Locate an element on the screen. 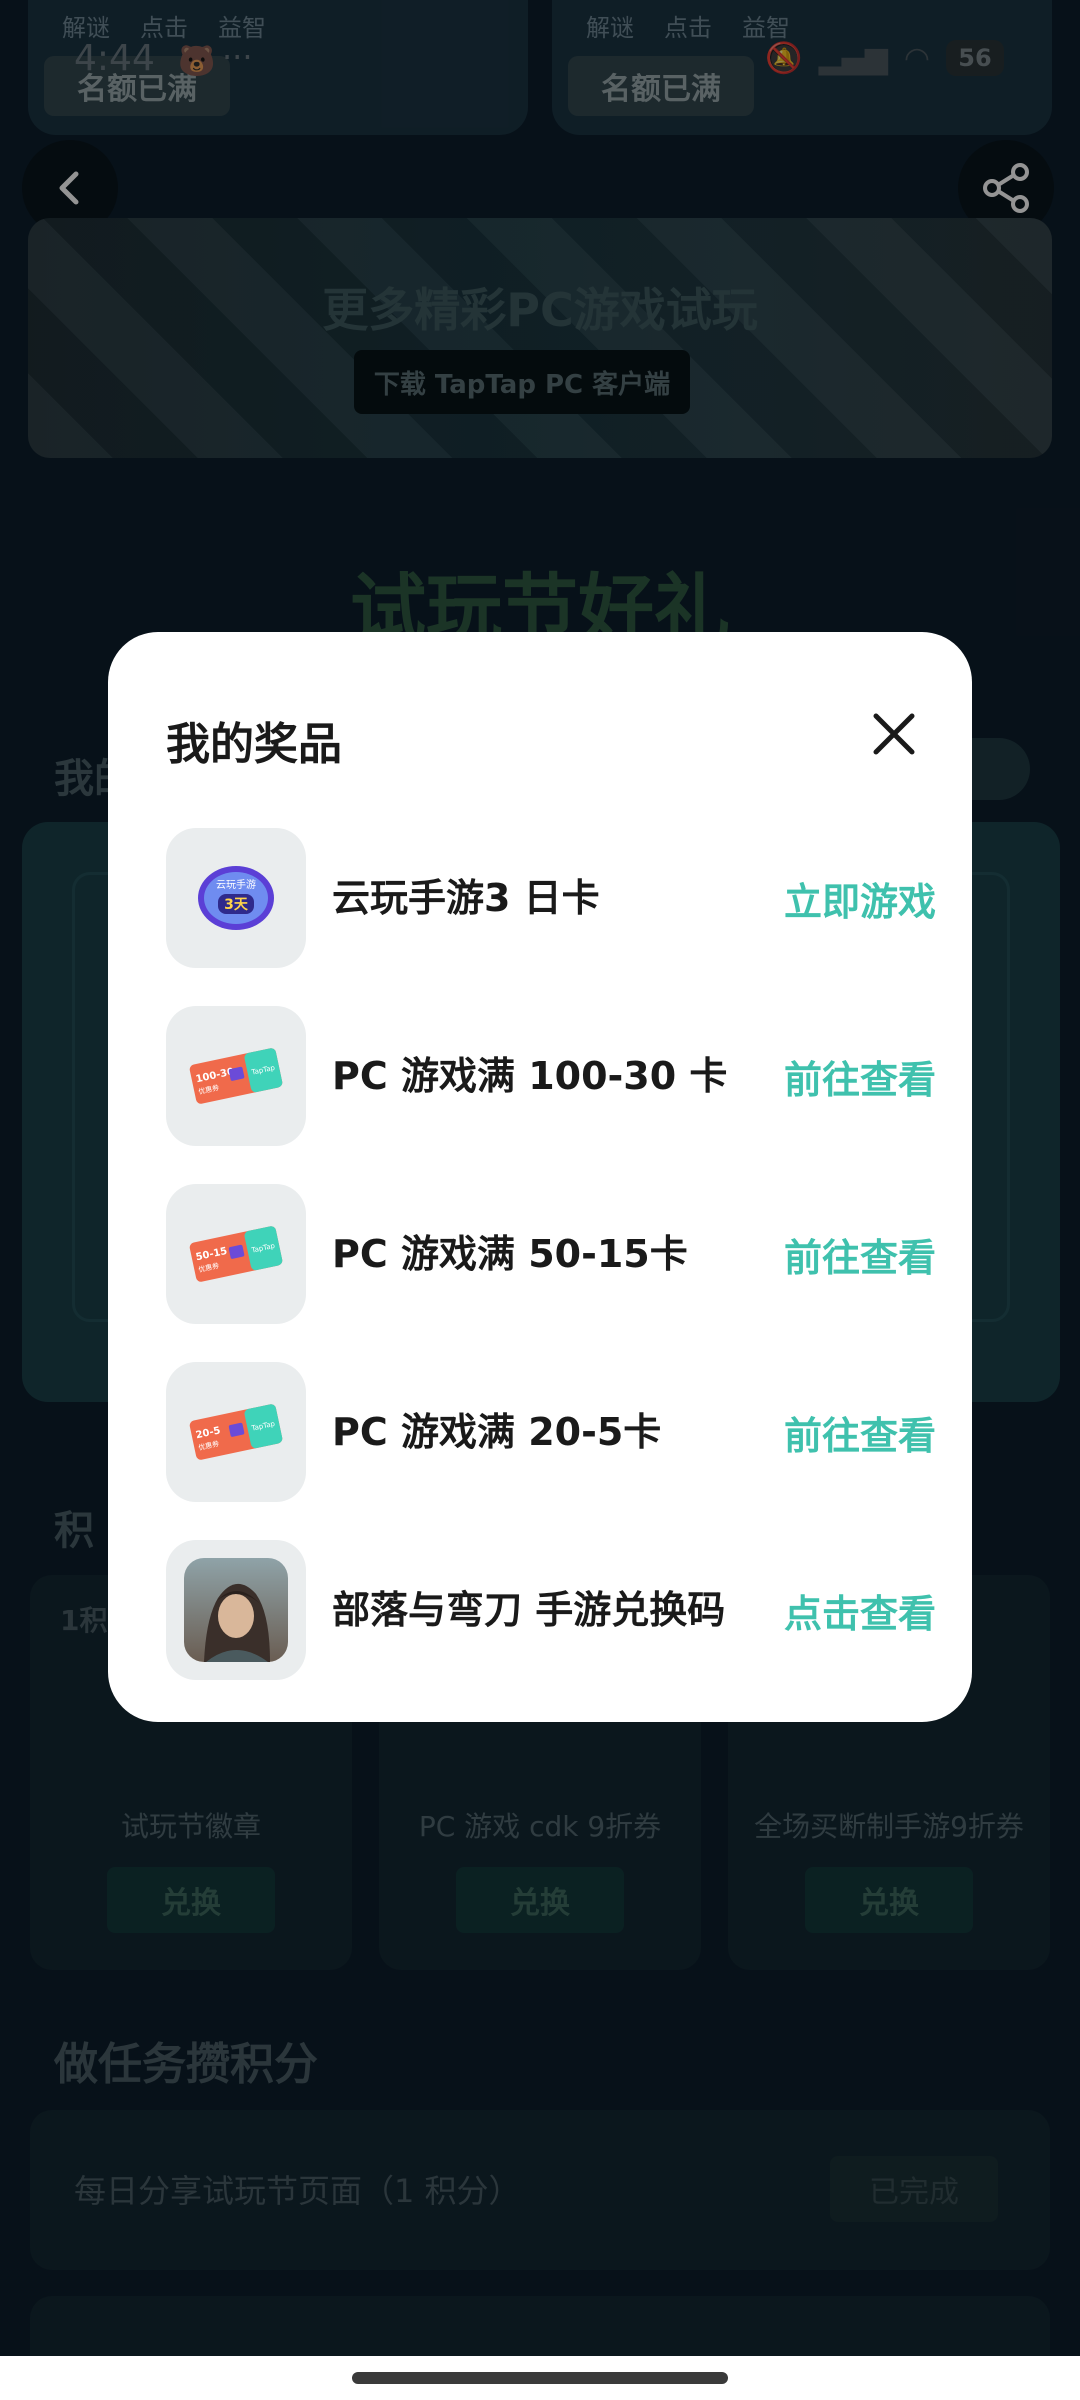 The height and width of the screenshot is (2400, 1080). prize-row: 云玩手游 3天 云玩手游3 日卡 立即游戏 is located at coordinates (551, 898).